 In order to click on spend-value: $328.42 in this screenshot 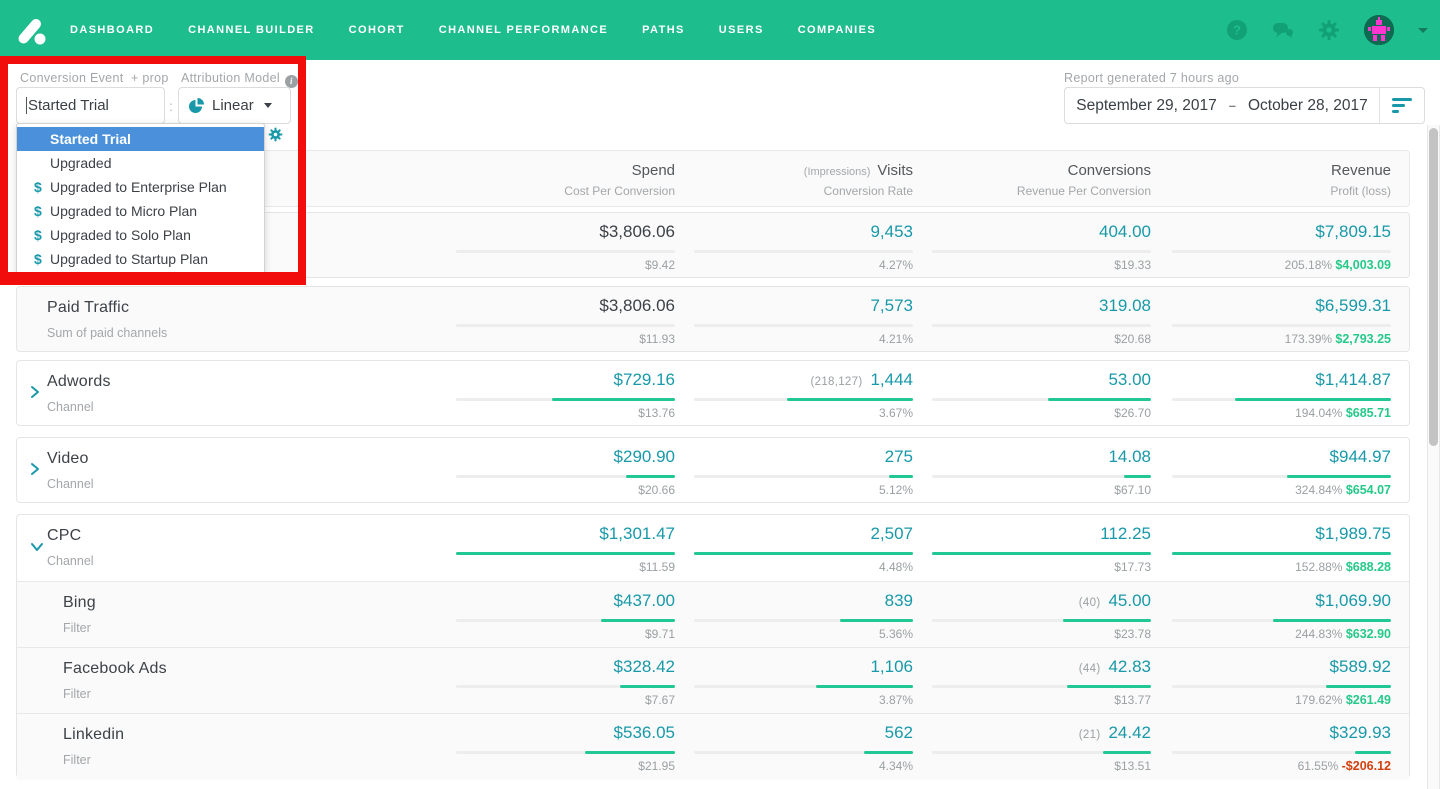, I will do `click(644, 667)`.